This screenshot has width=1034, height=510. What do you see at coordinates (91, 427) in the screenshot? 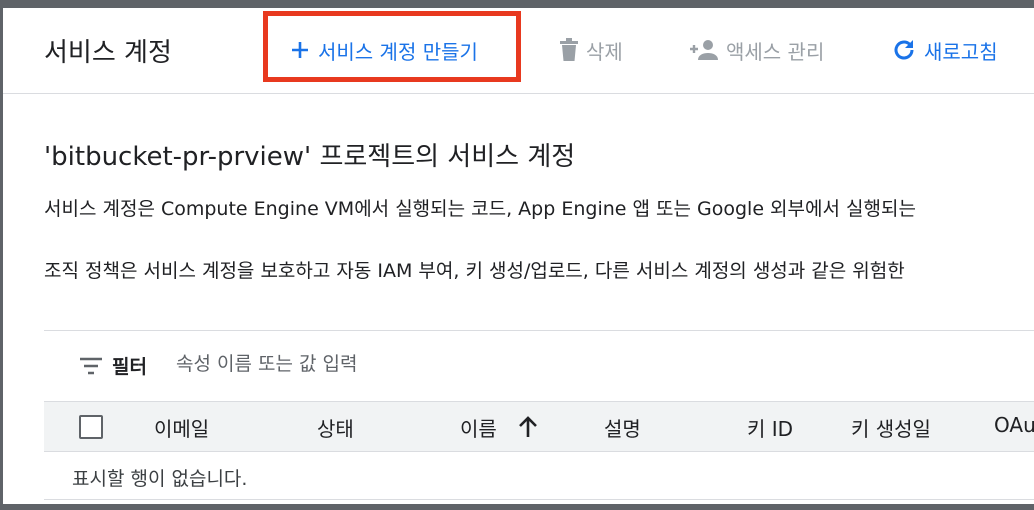
I see `select-all-checkbox` at bounding box center [91, 427].